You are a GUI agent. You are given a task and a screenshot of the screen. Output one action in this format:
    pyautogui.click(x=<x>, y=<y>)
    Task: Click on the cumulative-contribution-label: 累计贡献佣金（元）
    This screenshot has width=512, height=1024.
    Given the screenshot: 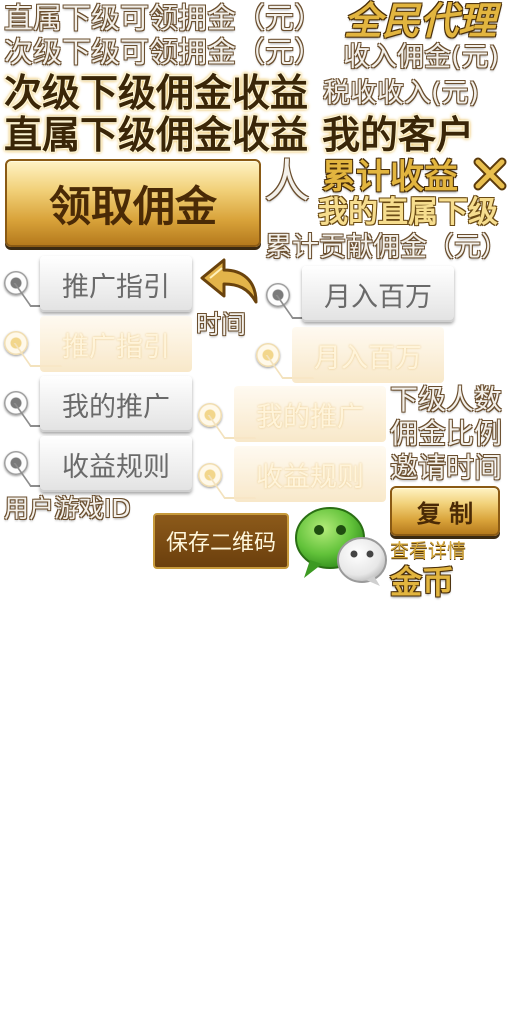 What is the action you would take?
    pyautogui.click(x=386, y=247)
    